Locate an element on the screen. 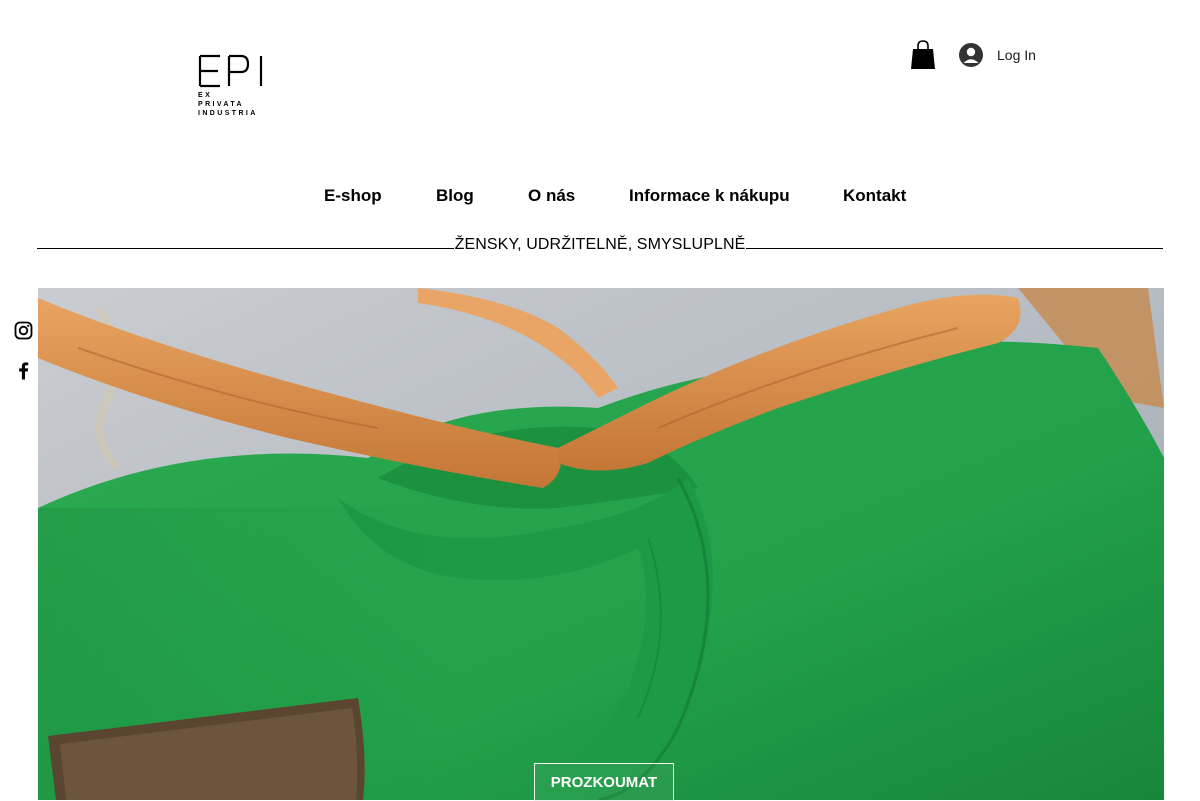 Image resolution: width=1200 pixels, height=801 pixels. tagline: ŽENSKY, UDRŽITELNĚ, SMYSLUPLNĚ is located at coordinates (600, 245).